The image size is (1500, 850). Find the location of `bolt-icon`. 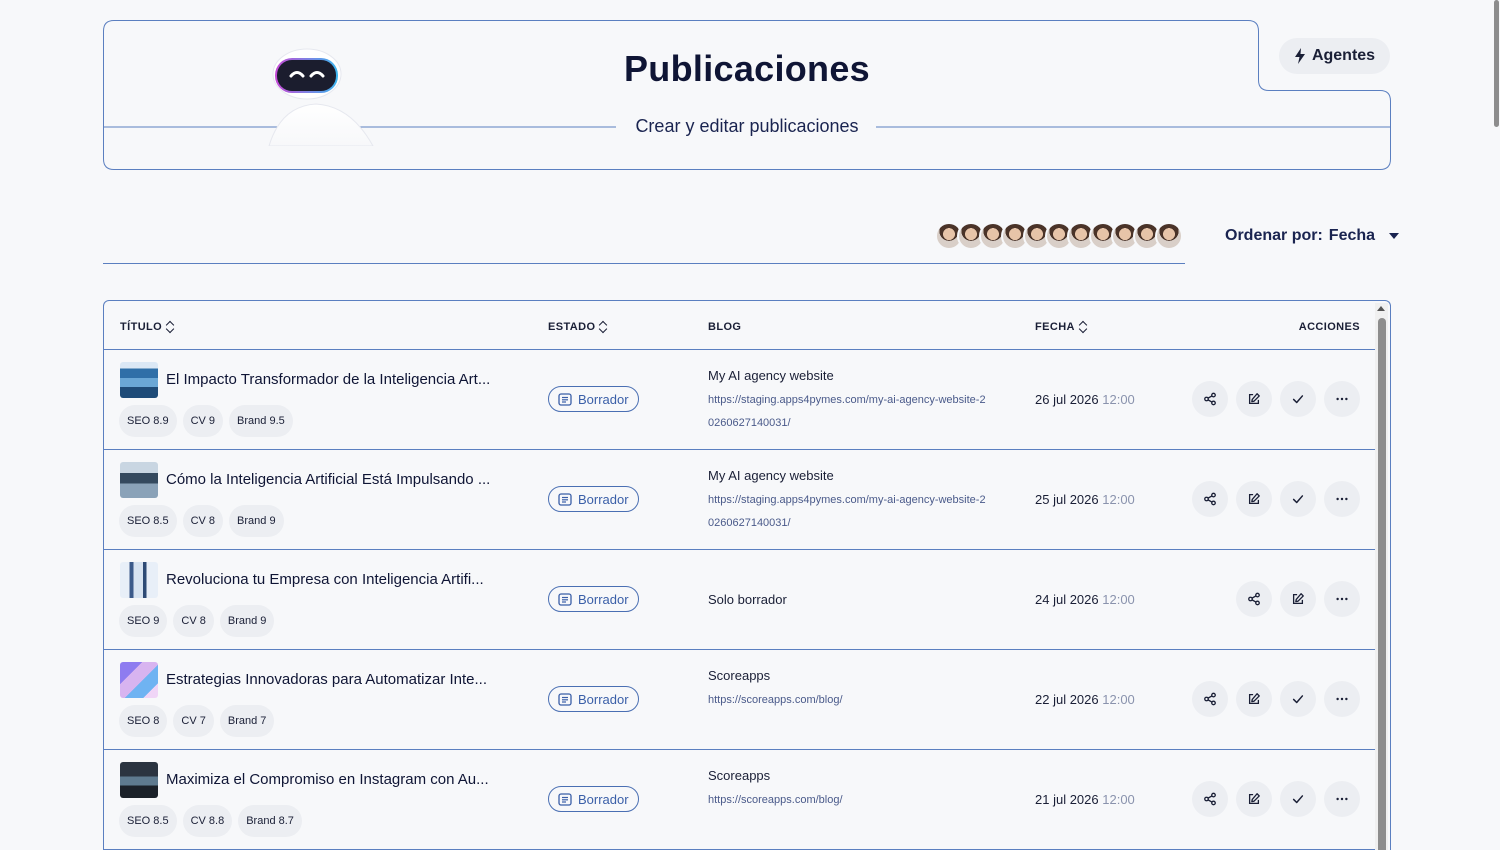

bolt-icon is located at coordinates (1299, 56).